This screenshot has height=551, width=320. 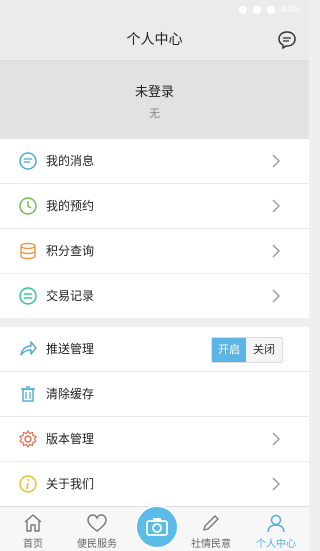 What do you see at coordinates (154, 113) in the screenshot?
I see `user-subtitle: 无` at bounding box center [154, 113].